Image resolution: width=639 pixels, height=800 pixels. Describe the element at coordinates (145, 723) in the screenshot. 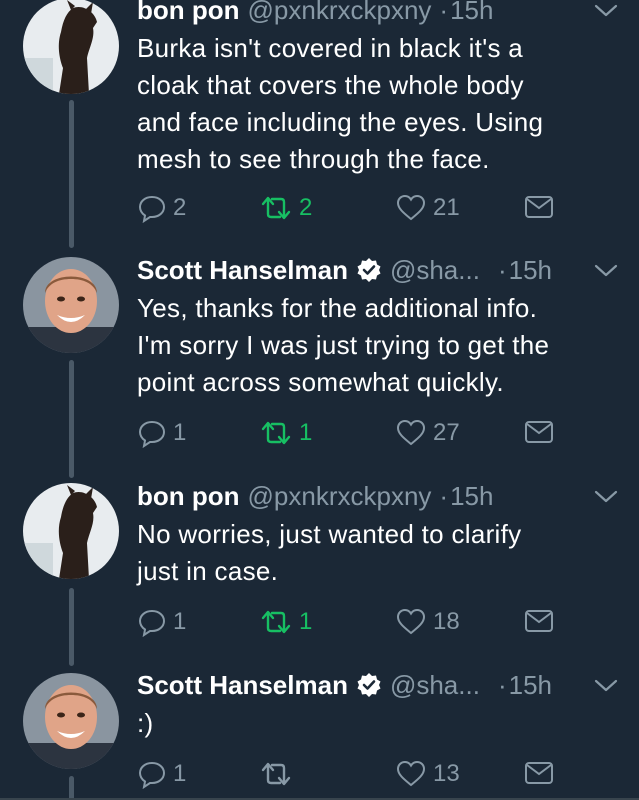

I see `tweet-text-line: :)` at that location.